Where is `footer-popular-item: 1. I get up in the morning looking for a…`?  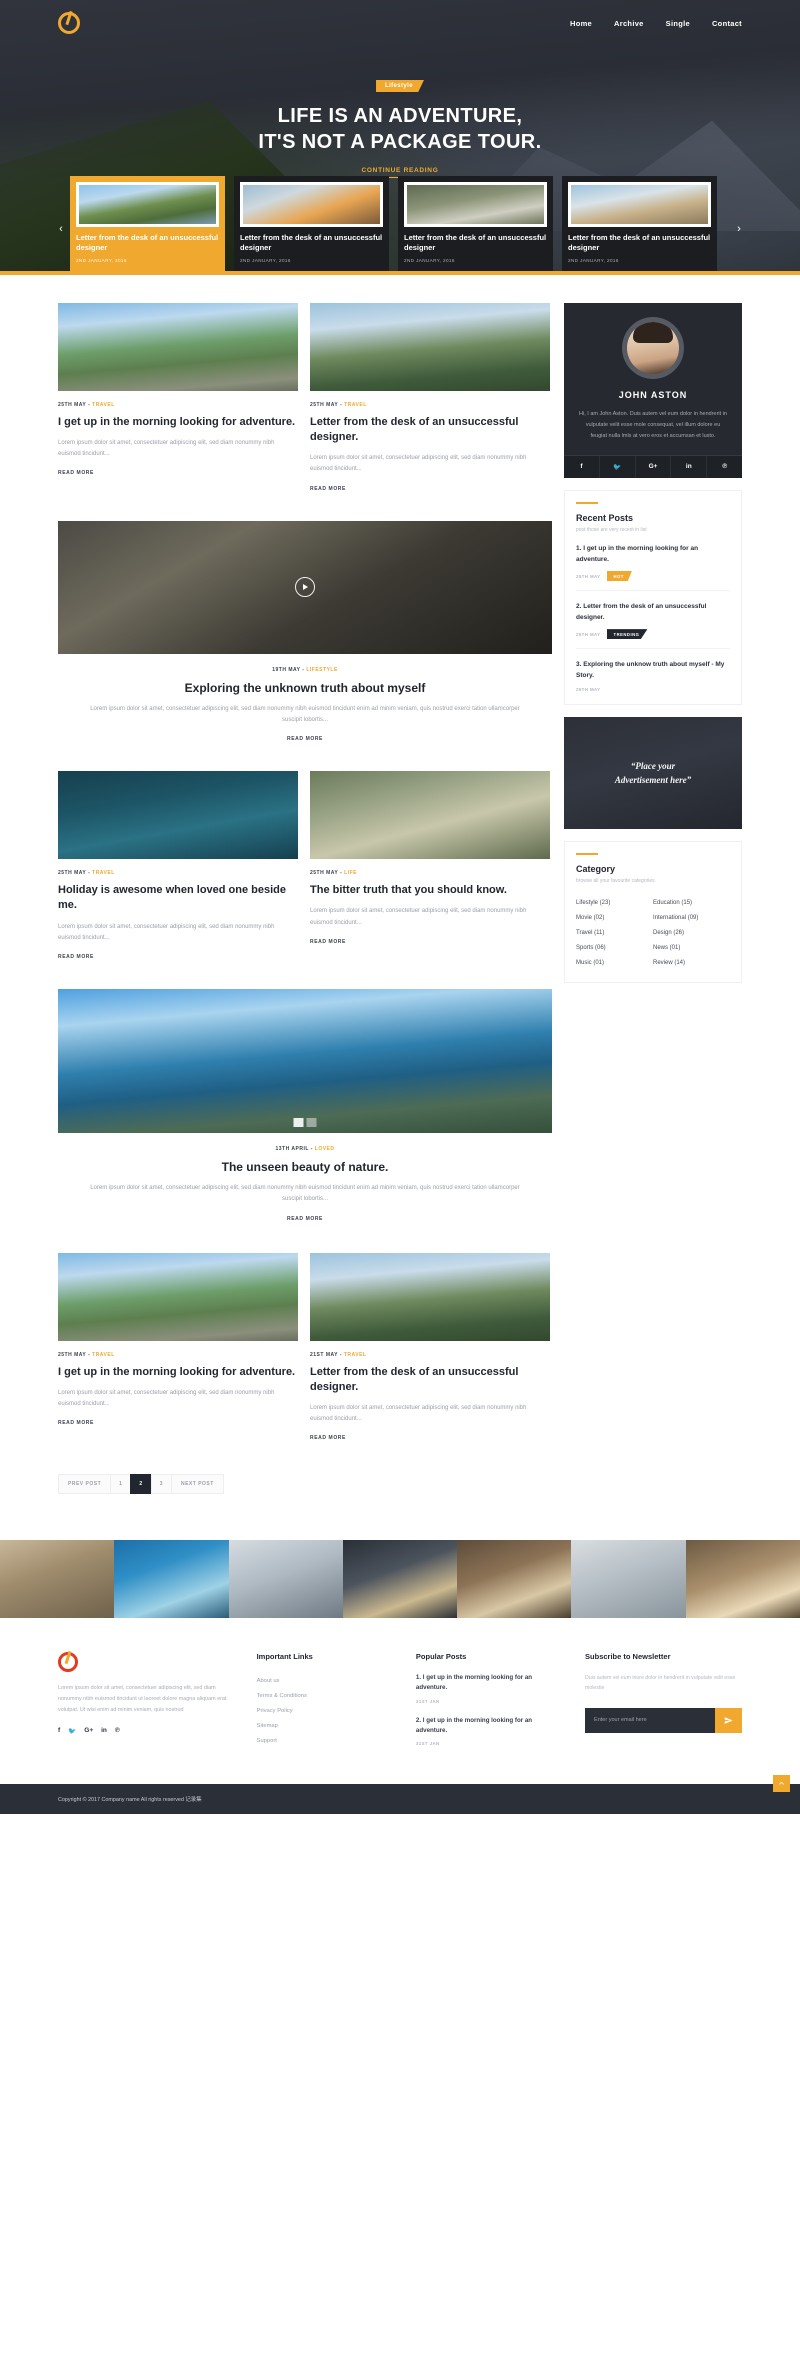
footer-popular-item: 1. I get up in the morning looking for a… is located at coordinates (489, 1688).